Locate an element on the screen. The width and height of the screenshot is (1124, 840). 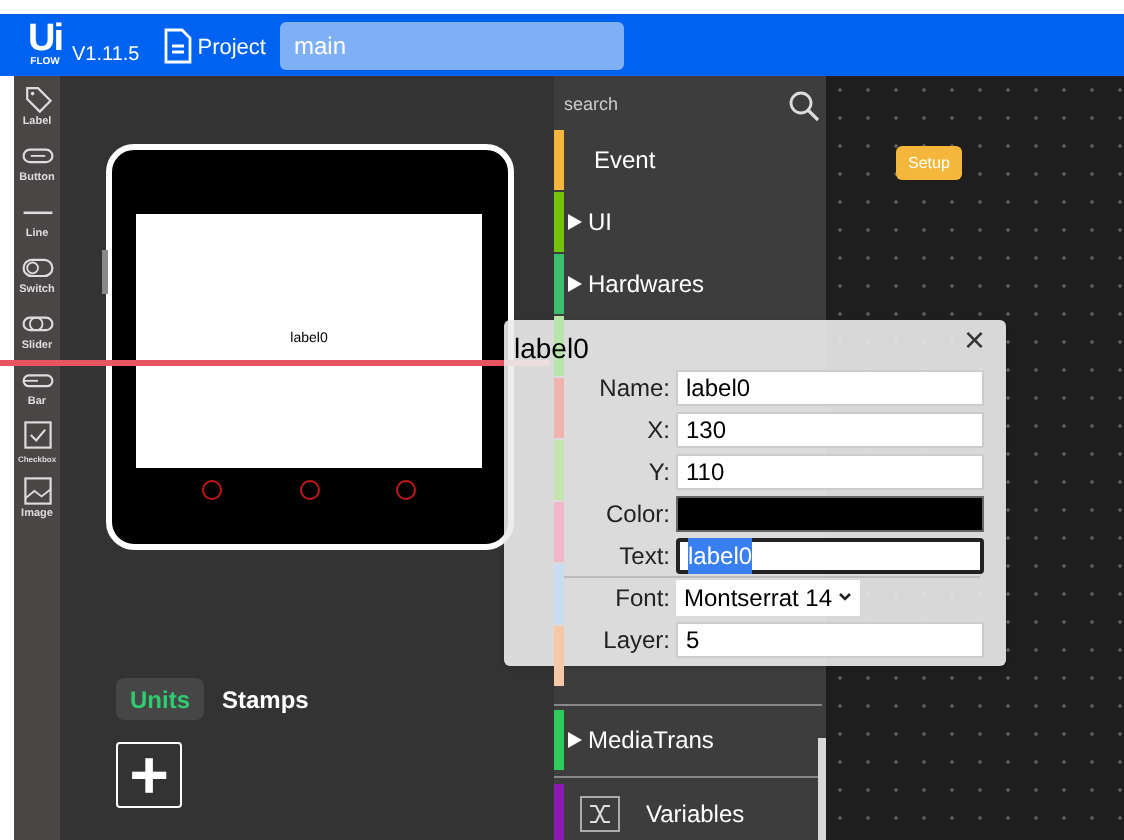
search-icon is located at coordinates (804, 106).